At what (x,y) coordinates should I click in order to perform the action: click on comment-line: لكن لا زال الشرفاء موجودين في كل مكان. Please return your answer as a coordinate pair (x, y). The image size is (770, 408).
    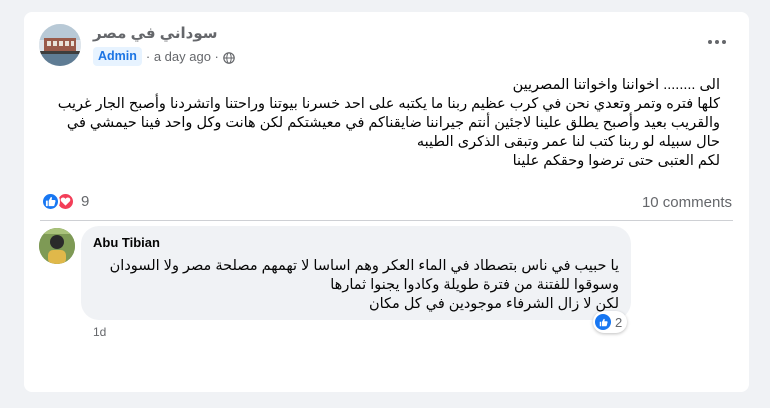
    Looking at the image, I should click on (493, 304).